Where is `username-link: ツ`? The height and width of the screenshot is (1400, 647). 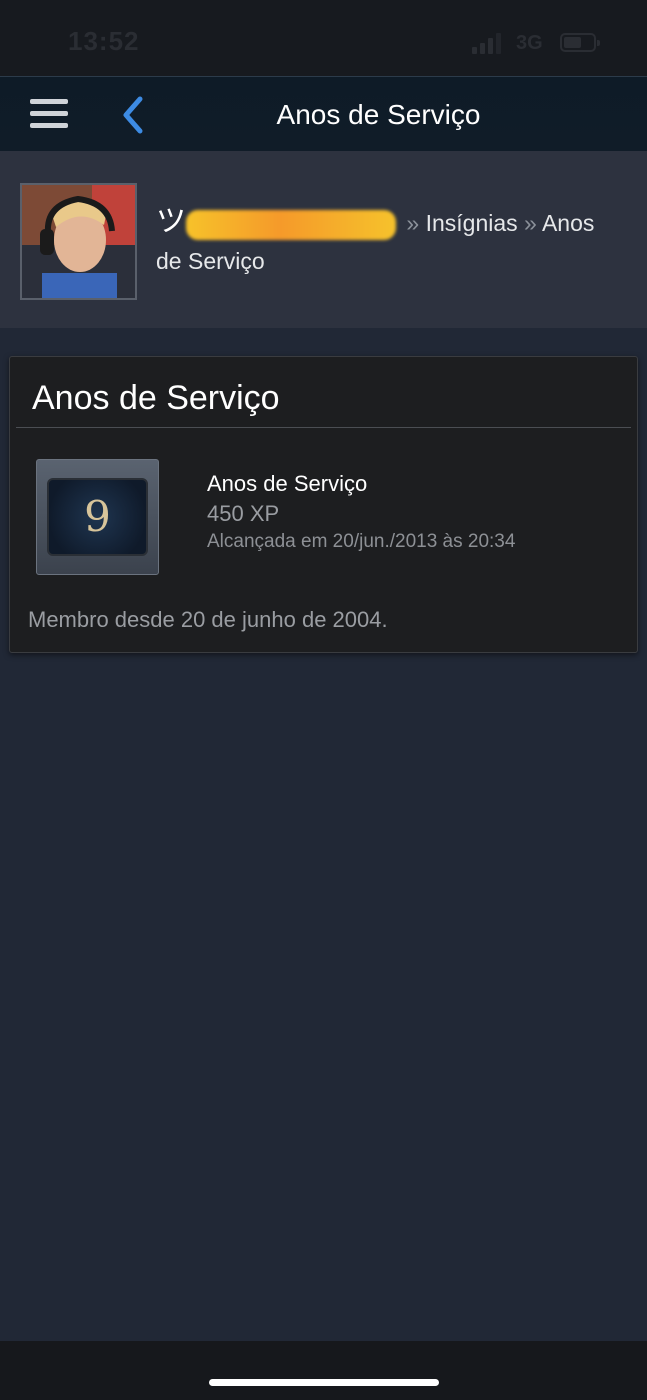
username-link: ツ is located at coordinates (171, 221).